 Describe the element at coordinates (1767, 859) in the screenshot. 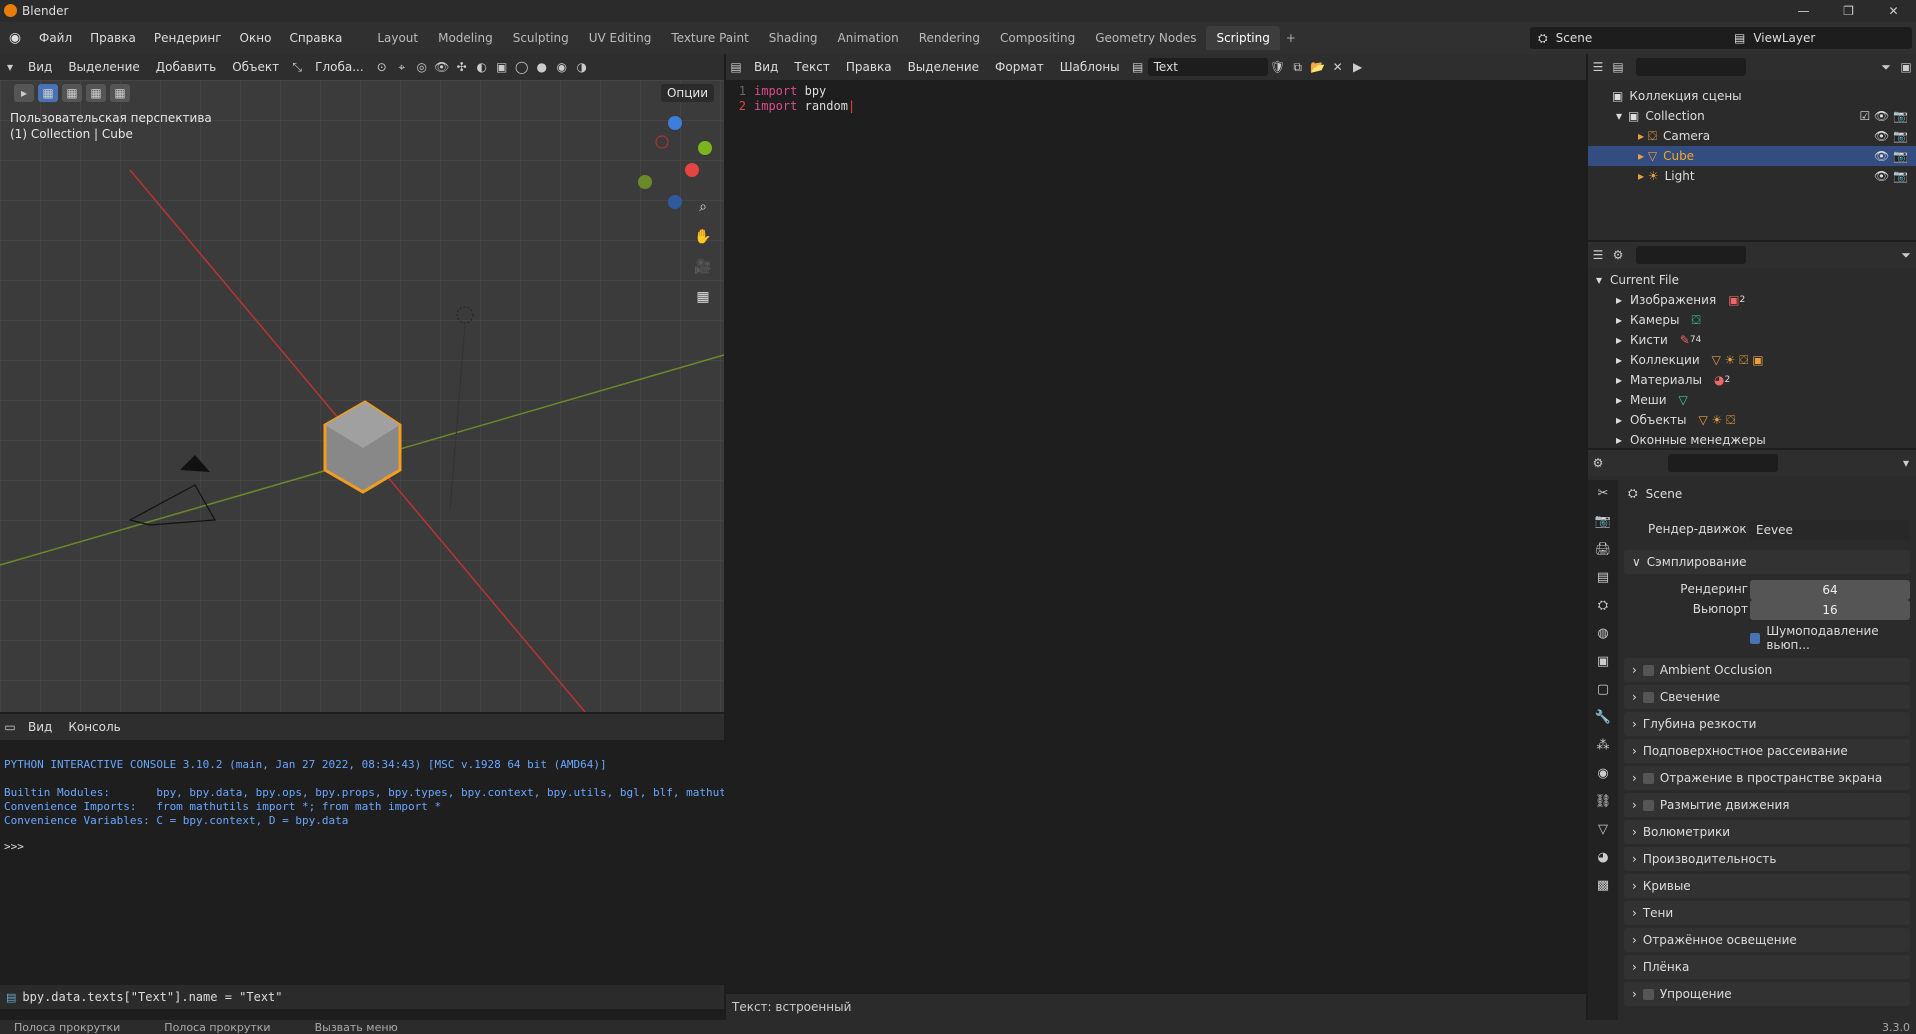

I see `panel-performance: › Производительность` at that location.